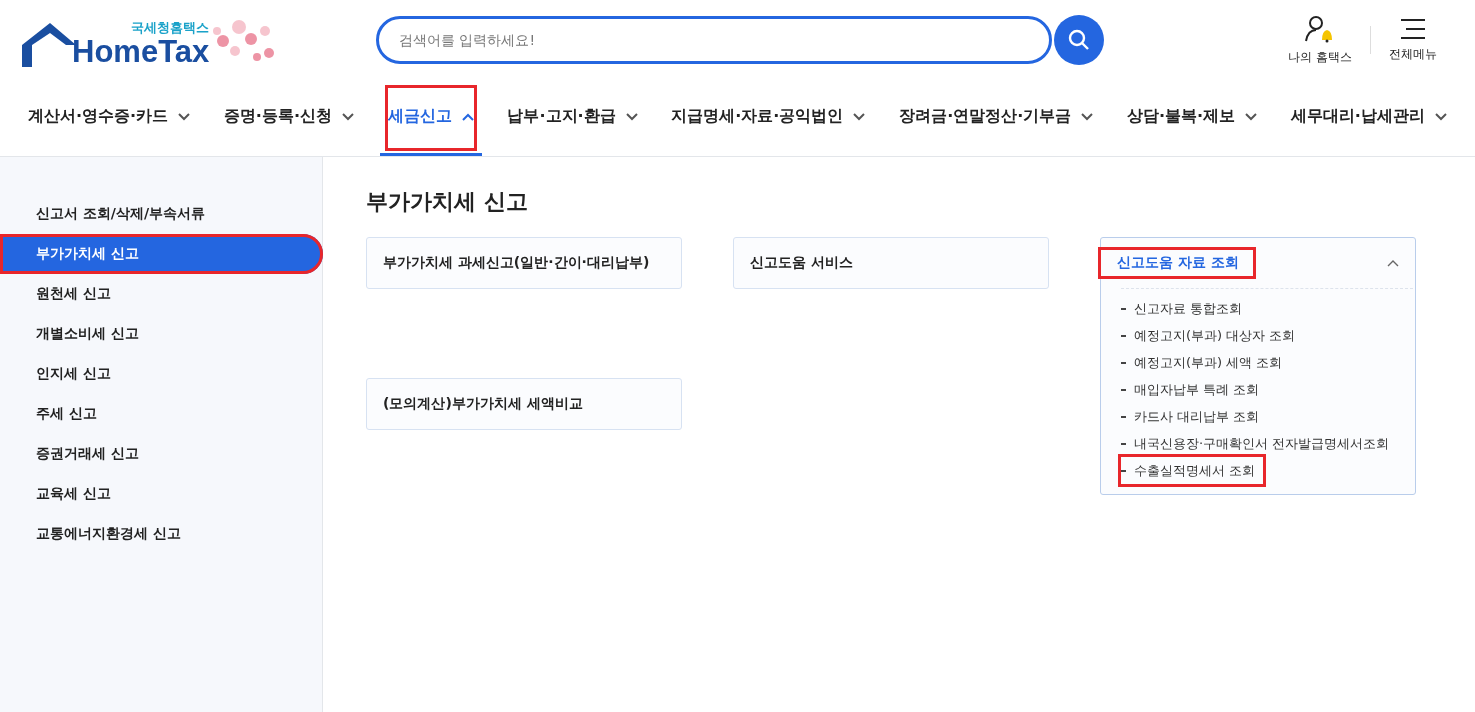 The width and height of the screenshot is (1475, 712). Describe the element at coordinates (161, 334) in the screenshot. I see `sidebar-item: 개별소비세 신고` at that location.